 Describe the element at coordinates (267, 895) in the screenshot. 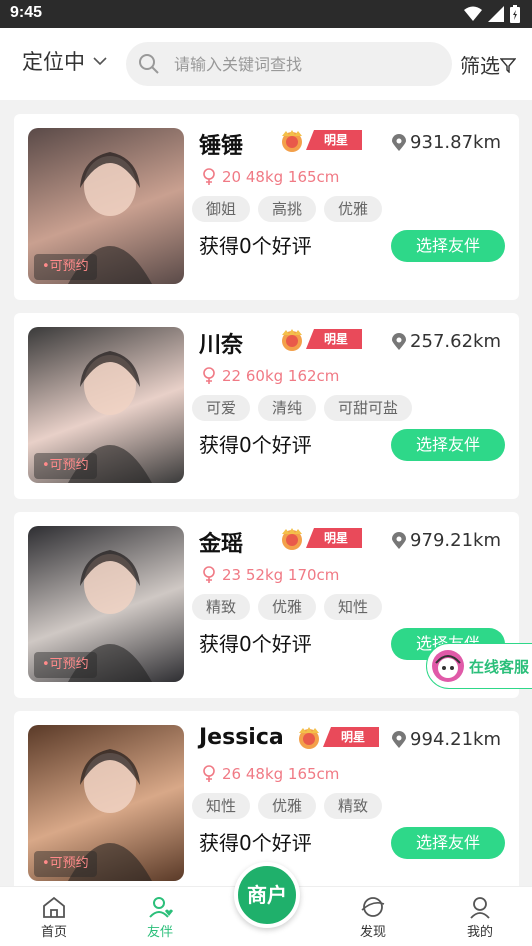

I see `merchant-button: 商户` at that location.